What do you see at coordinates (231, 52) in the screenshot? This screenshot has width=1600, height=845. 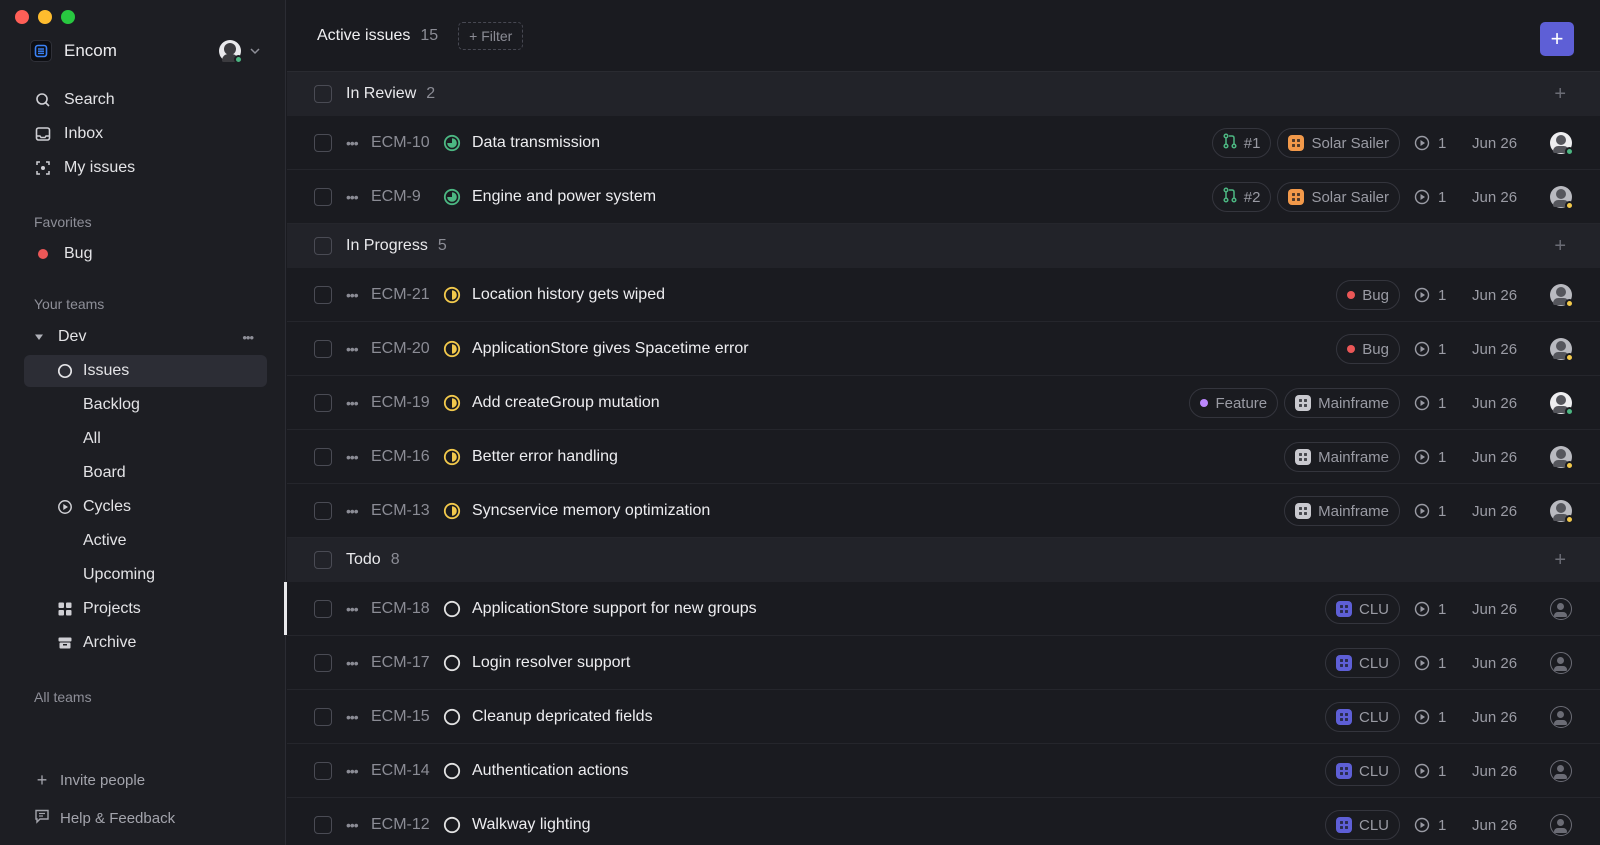 I see `user-avatar` at bounding box center [231, 52].